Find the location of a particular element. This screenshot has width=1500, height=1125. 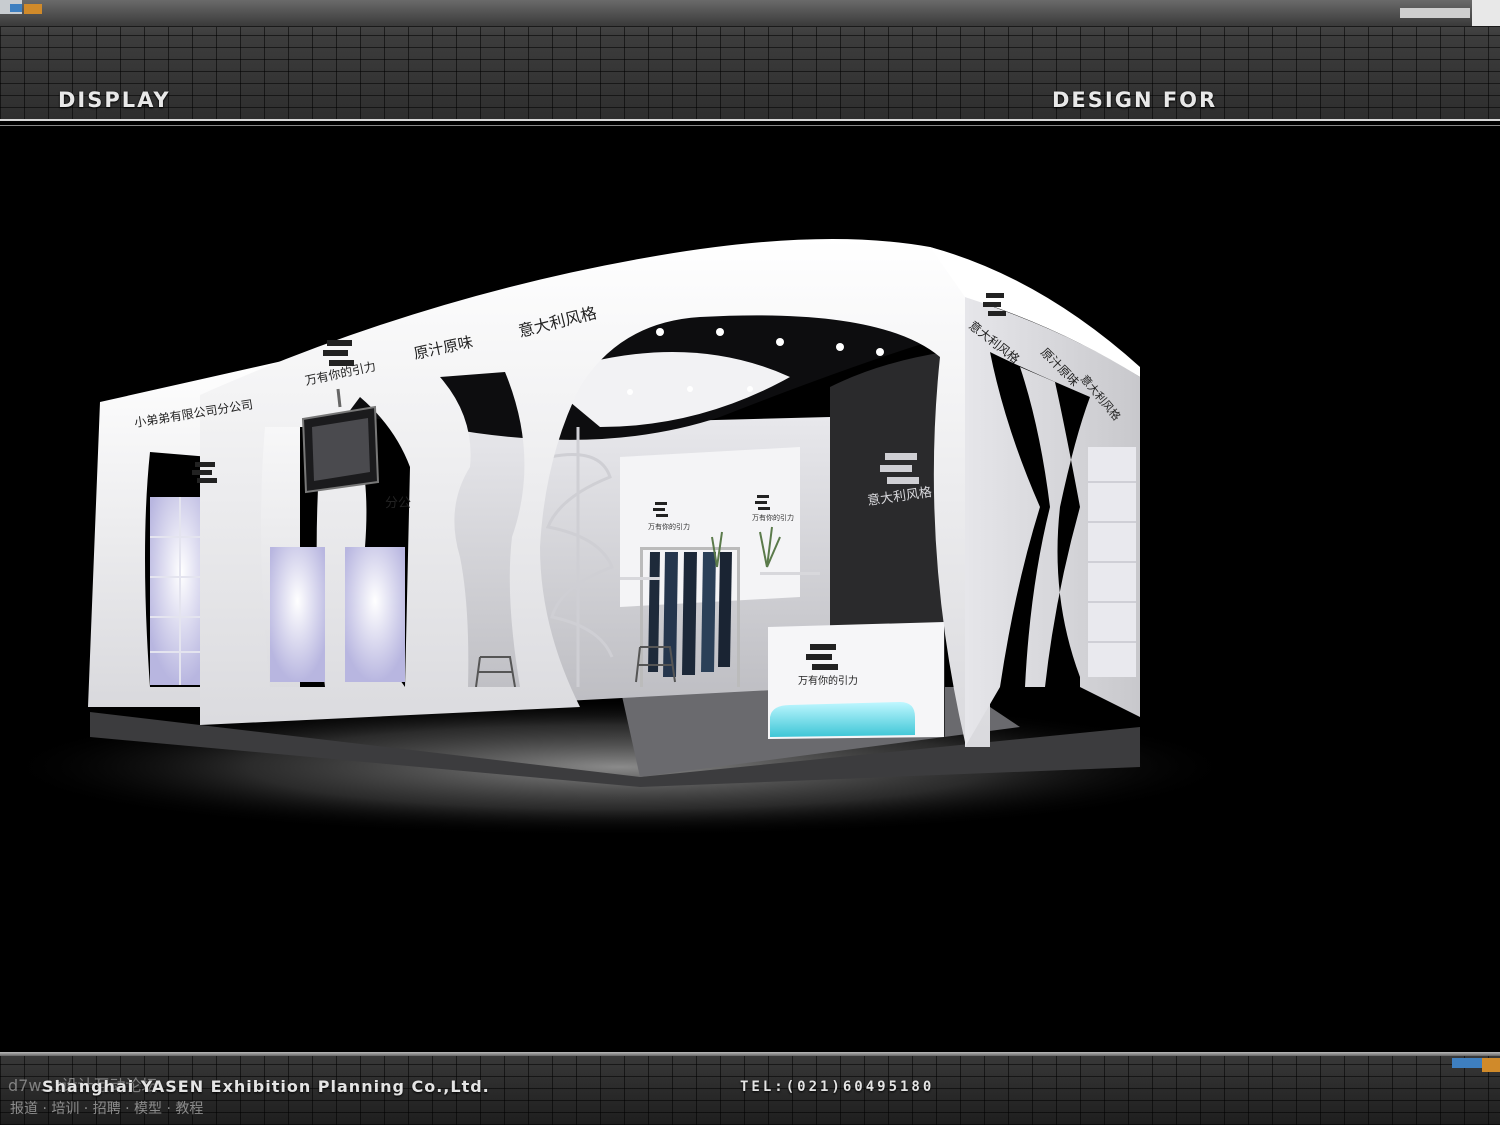

lit-shelf-center2 is located at coordinates (375, 614).